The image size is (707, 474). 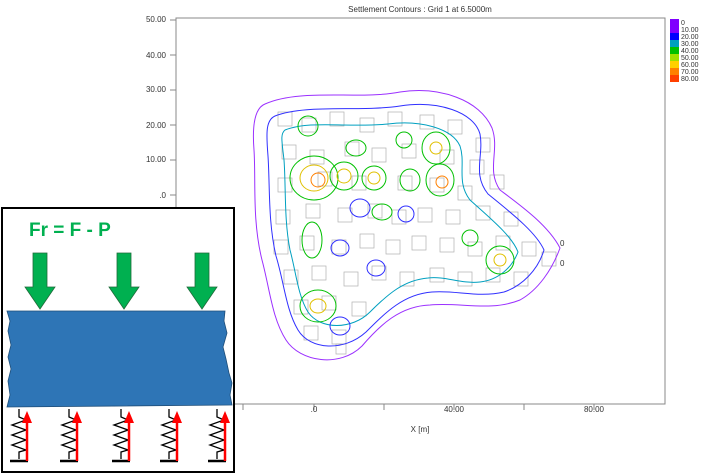 What do you see at coordinates (420, 9) in the screenshot?
I see `plot-title: Settlement Contours : Grid 1 at 6.5000m` at bounding box center [420, 9].